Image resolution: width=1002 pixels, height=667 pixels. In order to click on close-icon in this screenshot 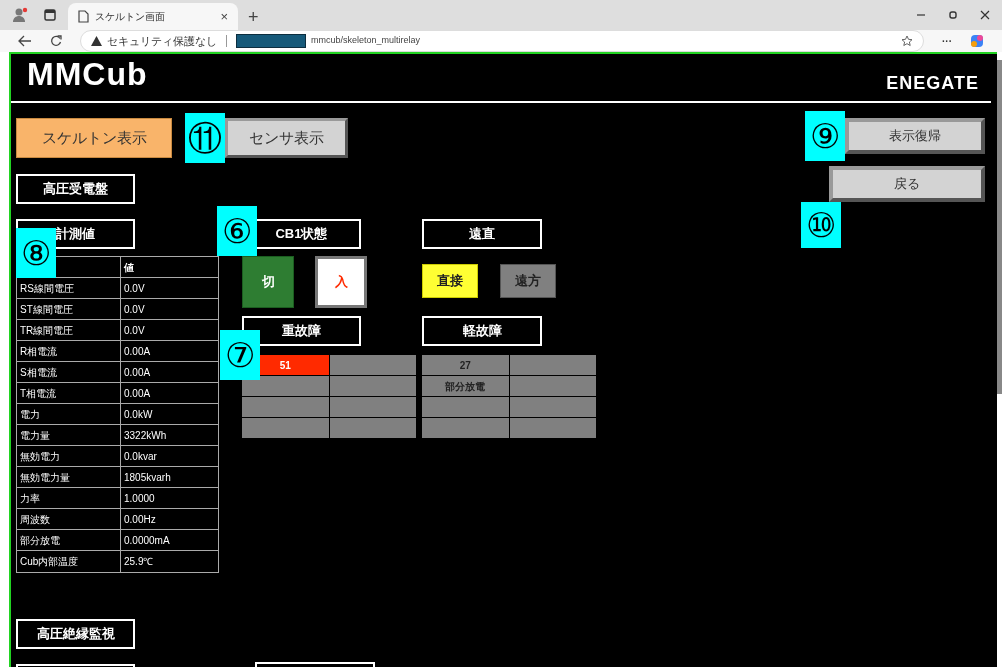, I will do `click(985, 15)`.